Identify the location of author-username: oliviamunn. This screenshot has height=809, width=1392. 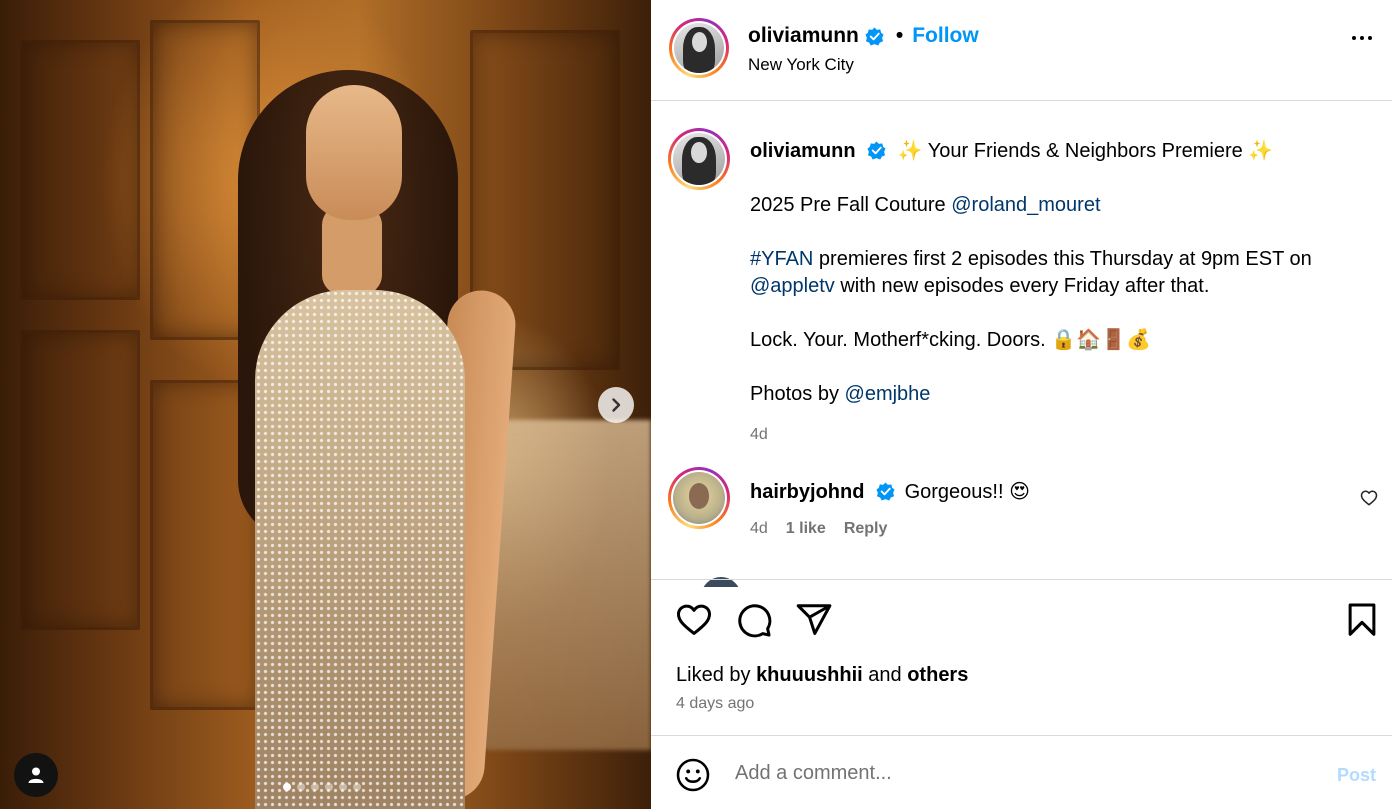
(803, 36).